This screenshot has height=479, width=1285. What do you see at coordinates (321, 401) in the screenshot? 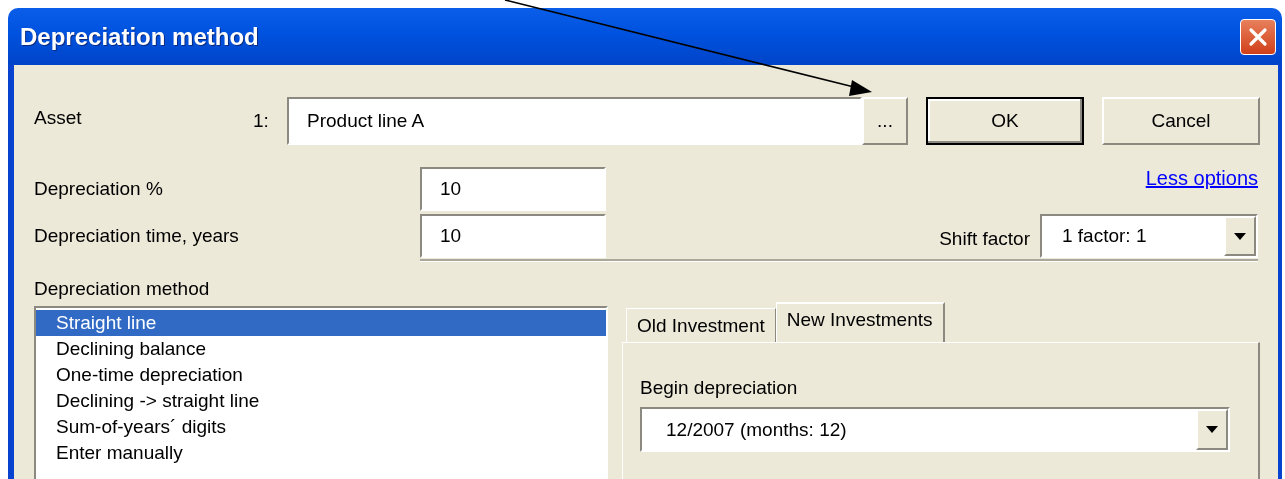
I see `method-list-item: Declining -> straight line` at bounding box center [321, 401].